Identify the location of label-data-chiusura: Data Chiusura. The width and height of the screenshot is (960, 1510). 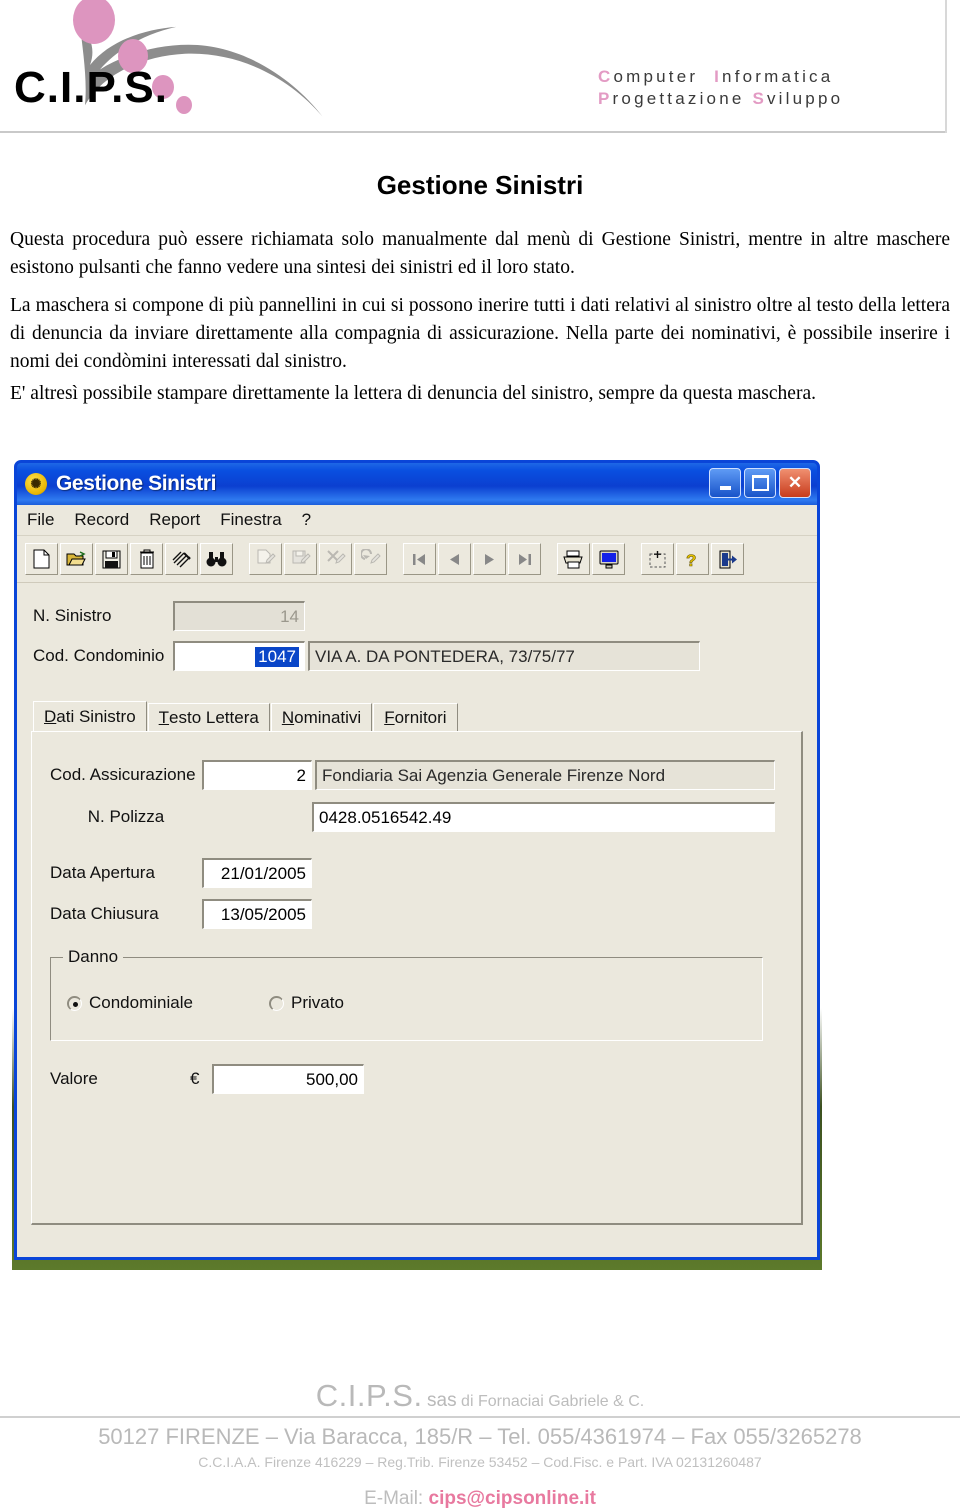
(104, 913).